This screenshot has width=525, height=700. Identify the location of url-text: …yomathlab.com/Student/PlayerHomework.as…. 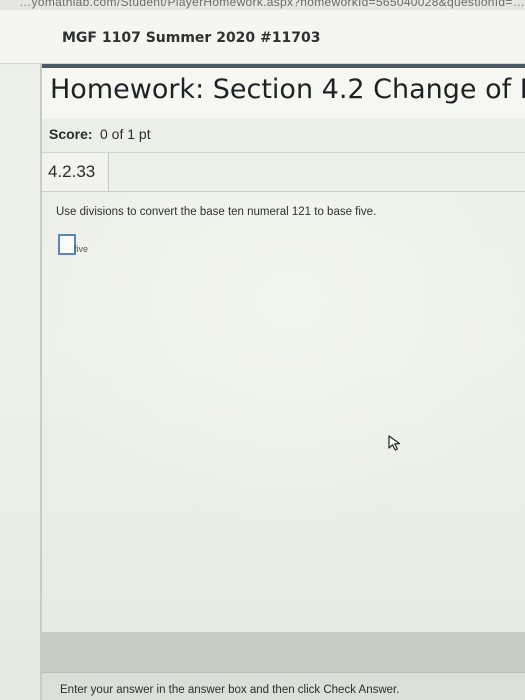
(272, 4).